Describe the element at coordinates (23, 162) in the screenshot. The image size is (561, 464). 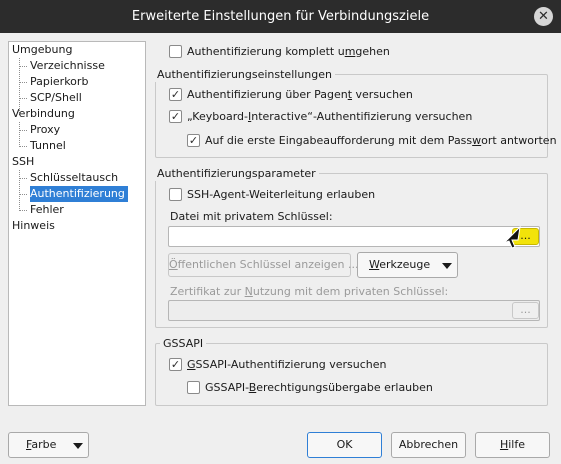
I see `tree-item-ssh: SSH` at that location.